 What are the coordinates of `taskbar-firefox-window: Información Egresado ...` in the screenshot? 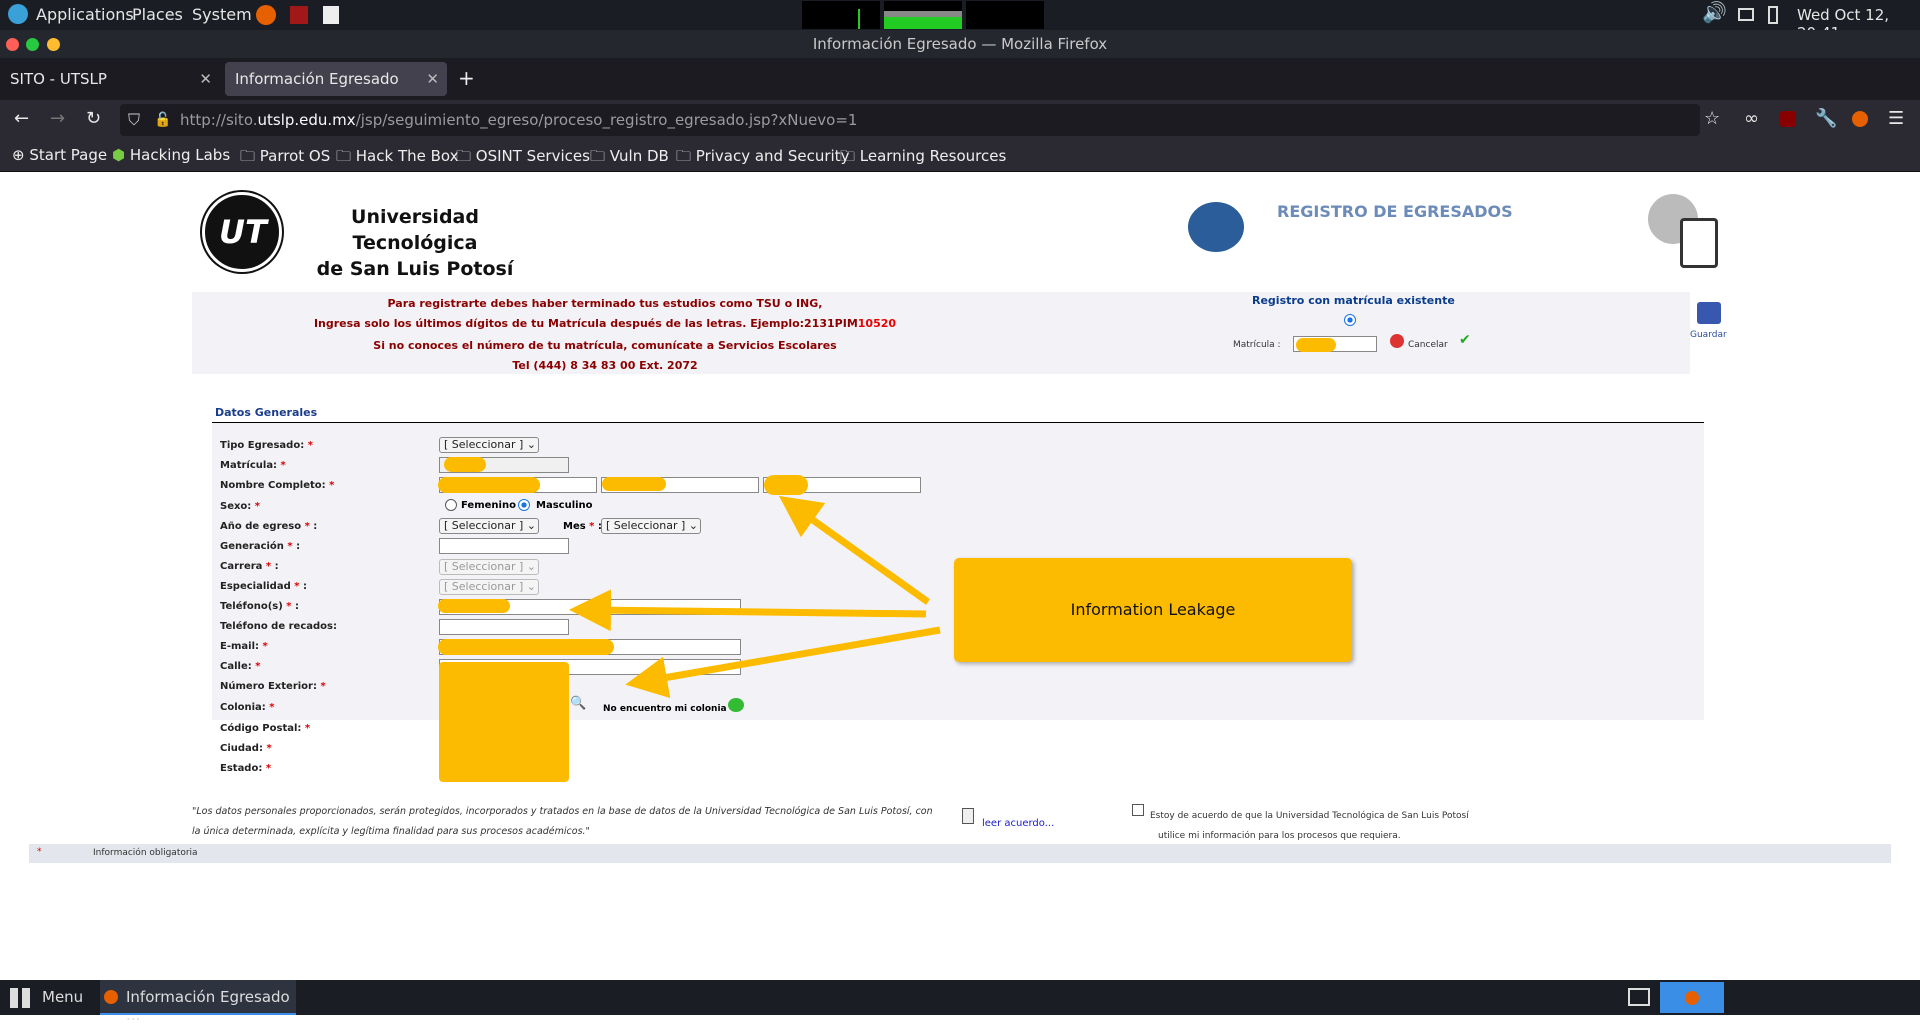 It's located at (198, 1002).